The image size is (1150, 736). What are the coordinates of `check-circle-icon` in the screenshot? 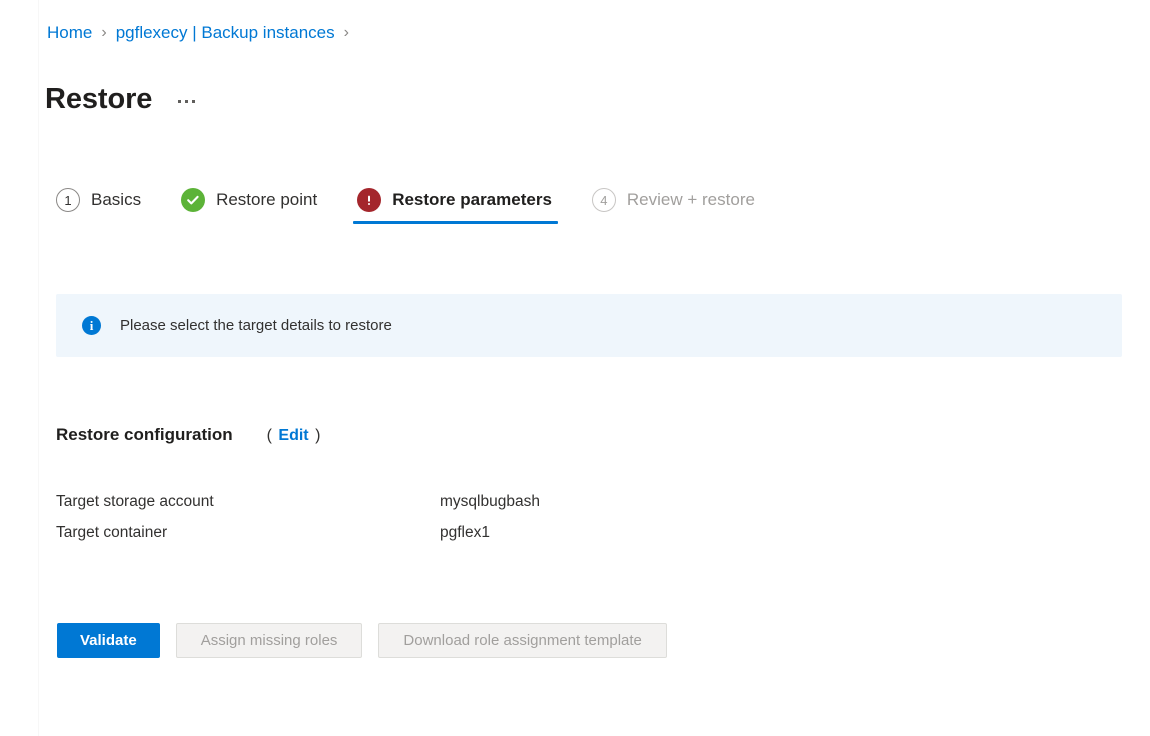 It's located at (193, 200).